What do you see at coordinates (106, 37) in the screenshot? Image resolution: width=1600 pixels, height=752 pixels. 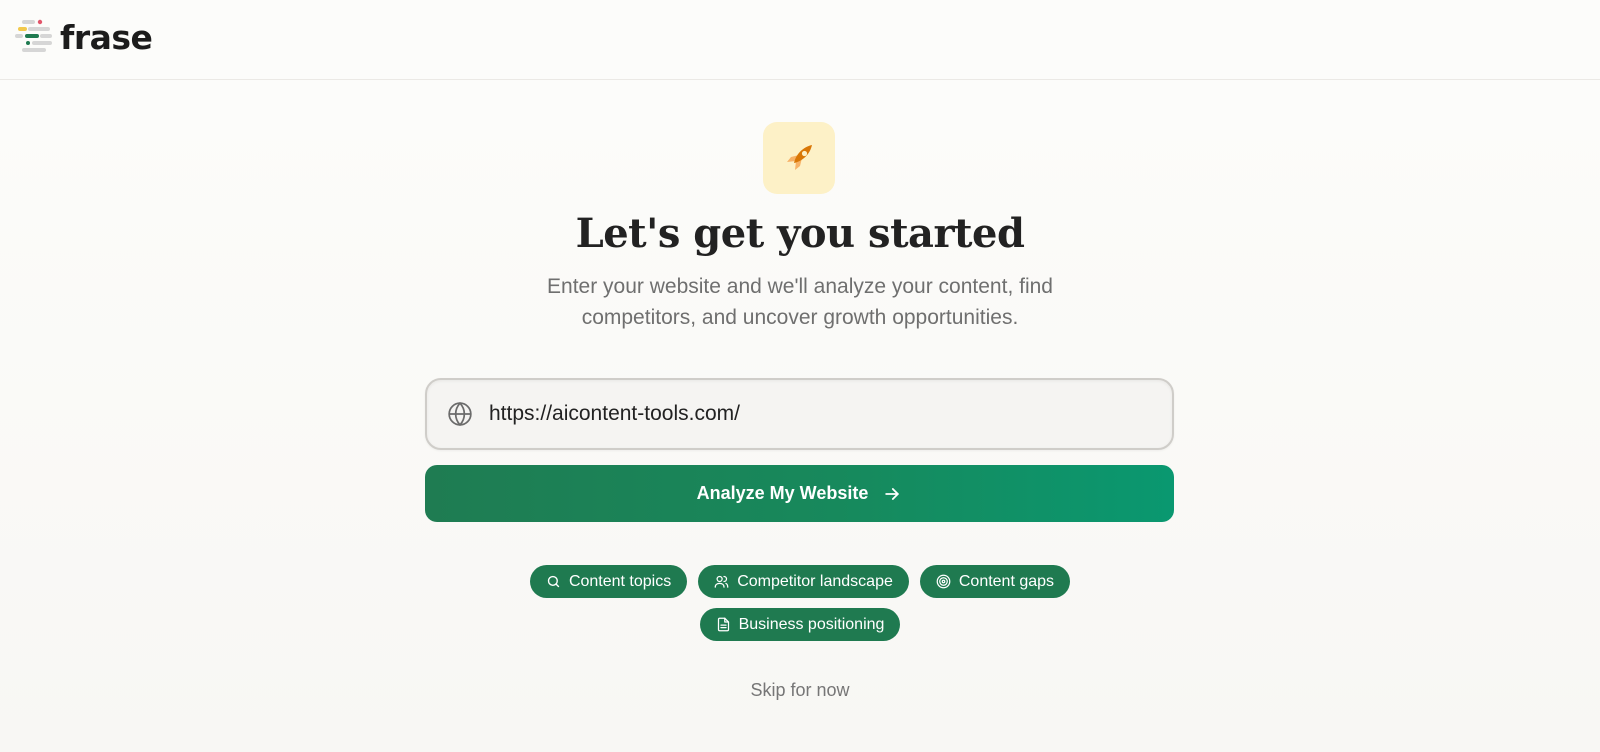 I see `brand-name: frase` at bounding box center [106, 37].